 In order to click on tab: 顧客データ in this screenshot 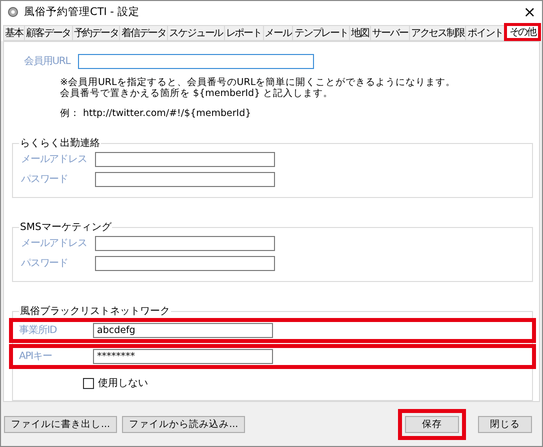, I will do `click(48, 33)`.